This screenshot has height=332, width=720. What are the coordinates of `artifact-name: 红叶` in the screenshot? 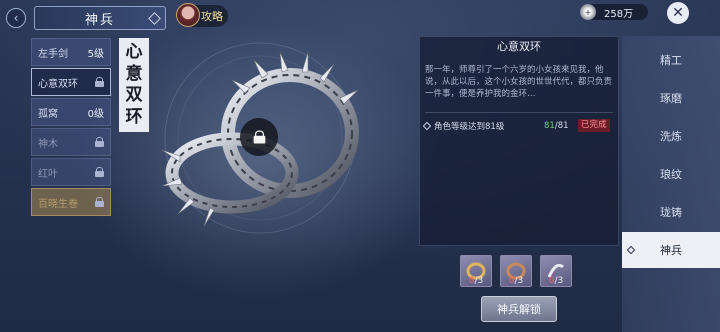 It's located at (48, 174).